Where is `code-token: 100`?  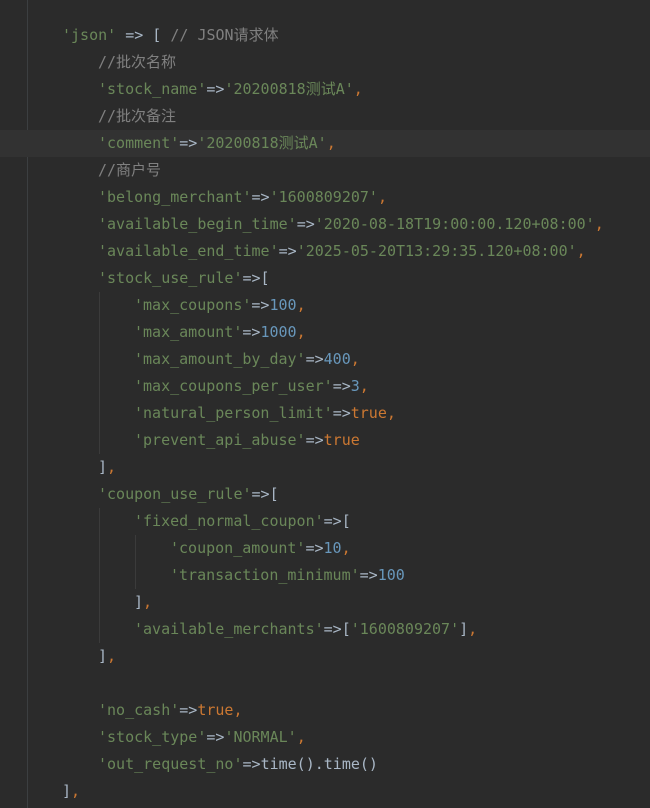 code-token: 100 is located at coordinates (391, 575).